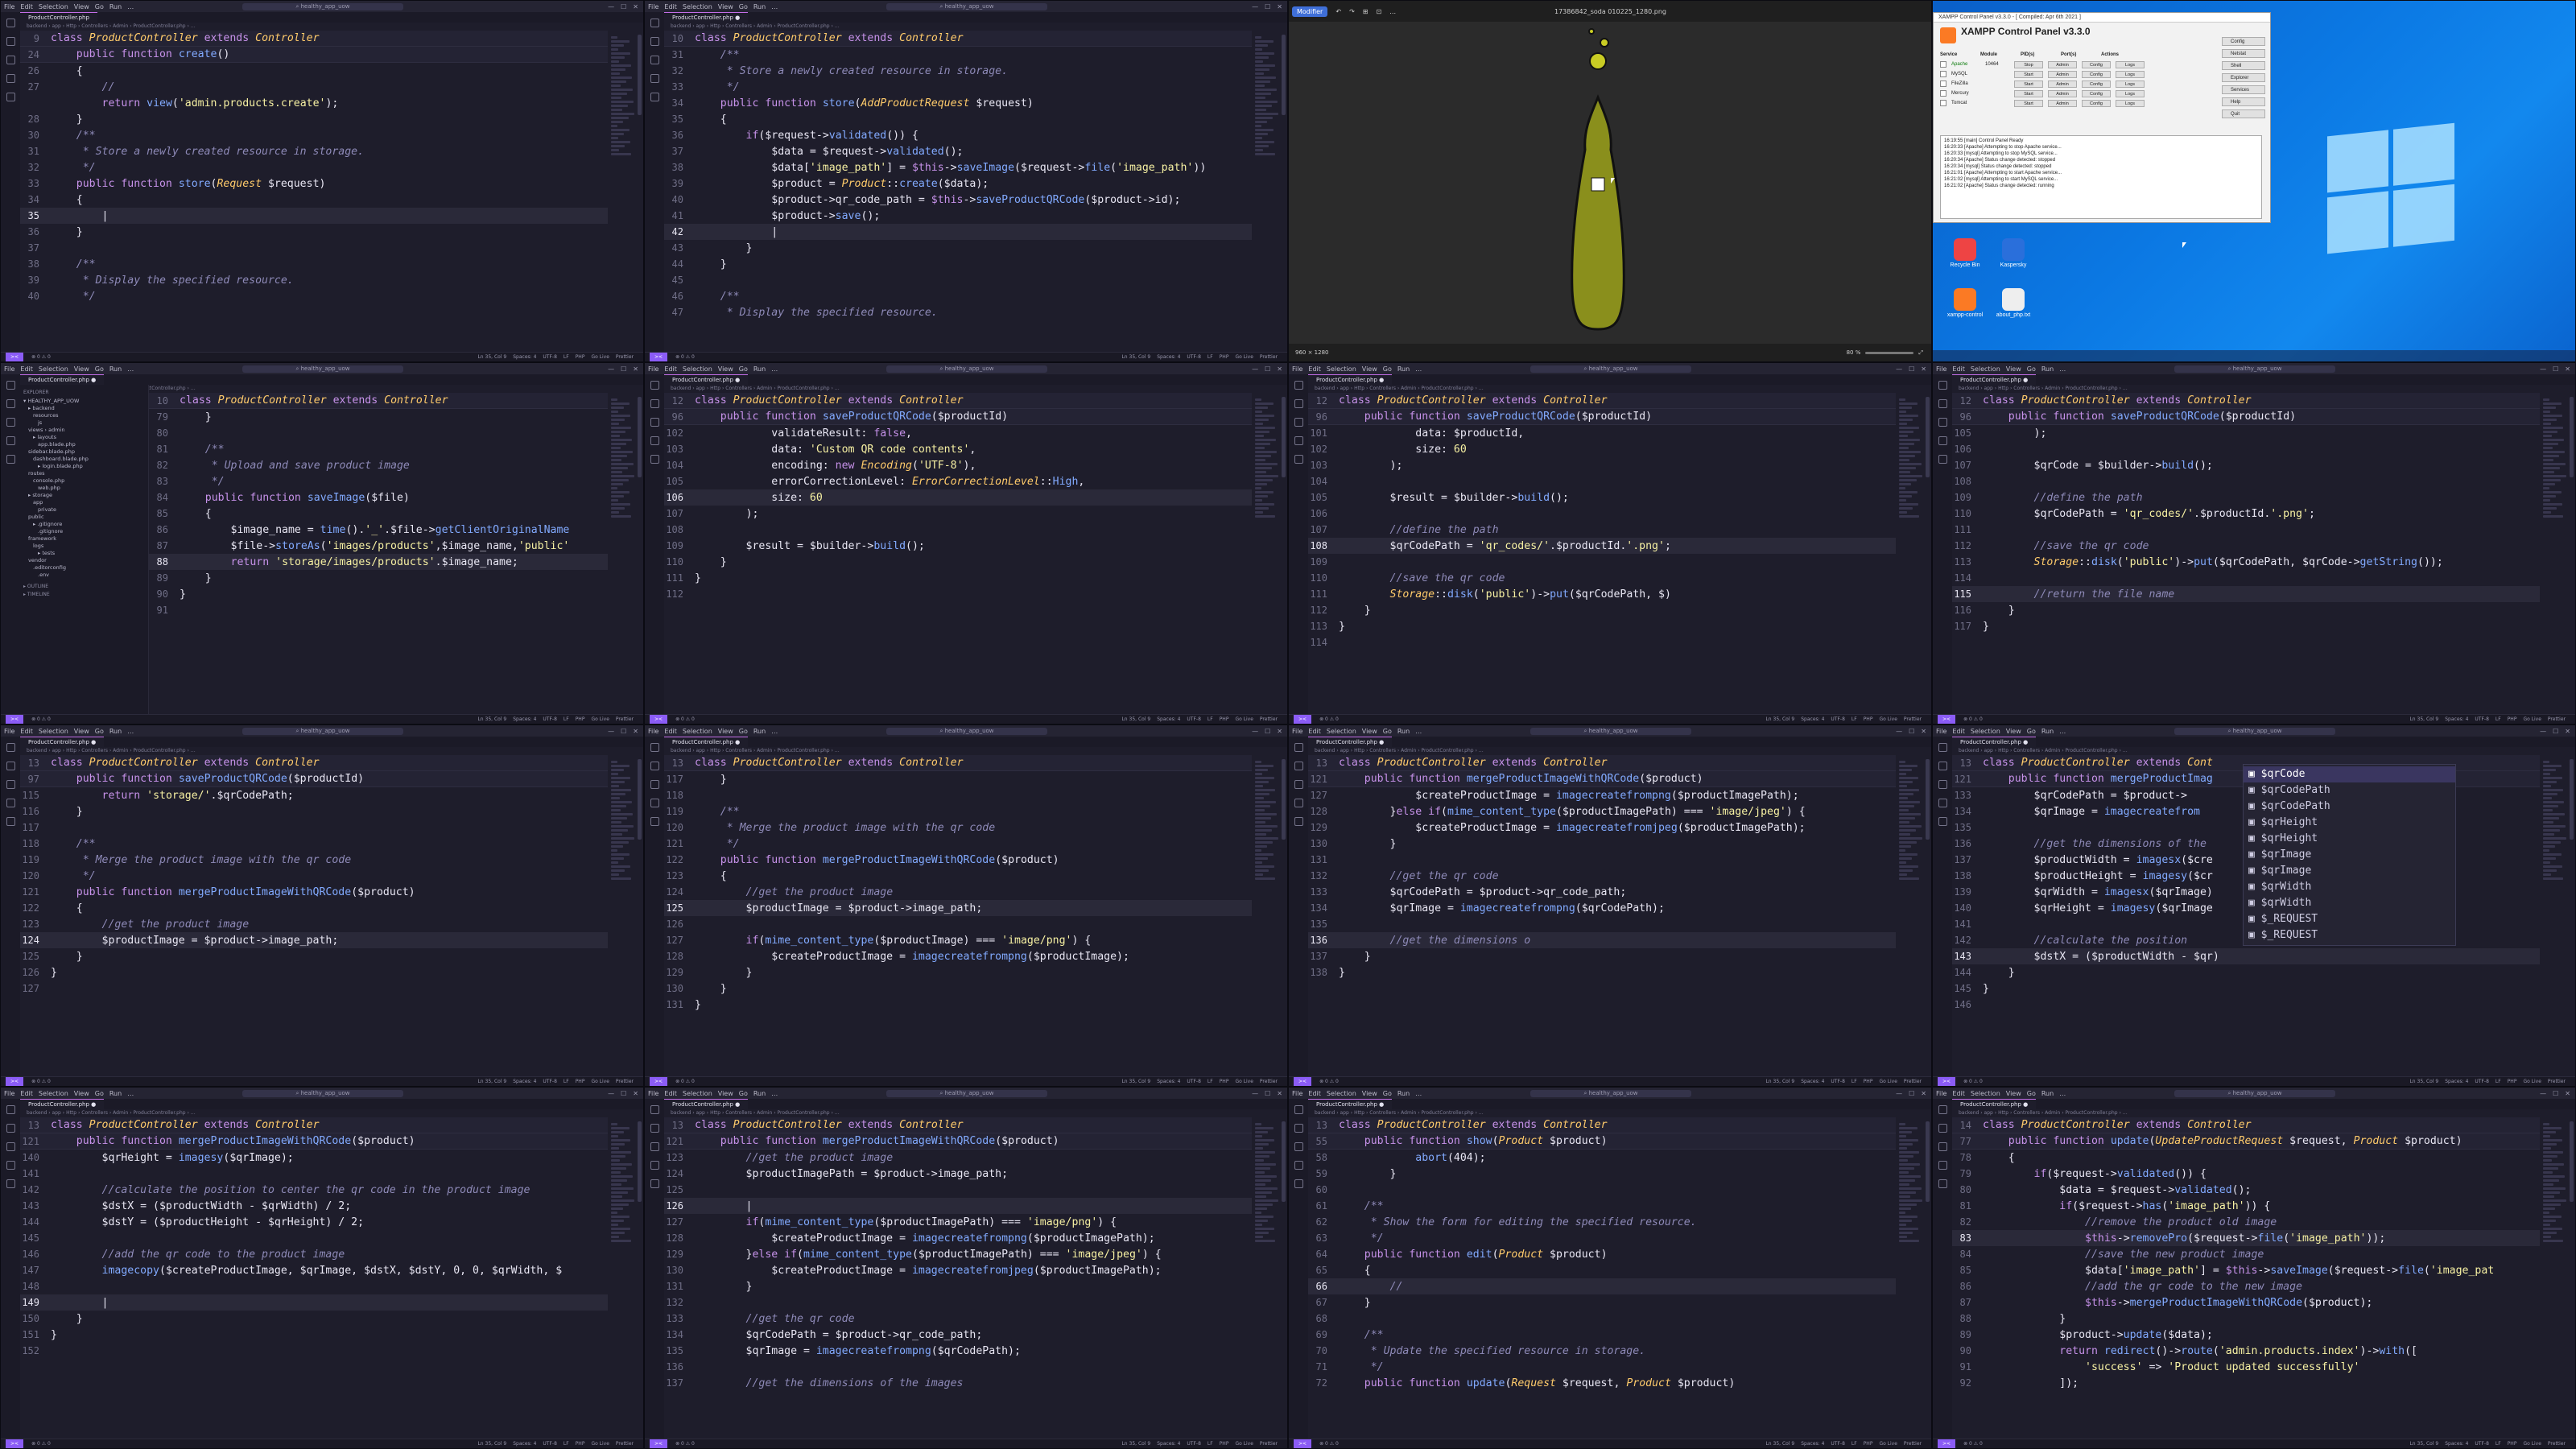  What do you see at coordinates (84, 481) in the screenshot?
I see `file-tree-item: console.php` at bounding box center [84, 481].